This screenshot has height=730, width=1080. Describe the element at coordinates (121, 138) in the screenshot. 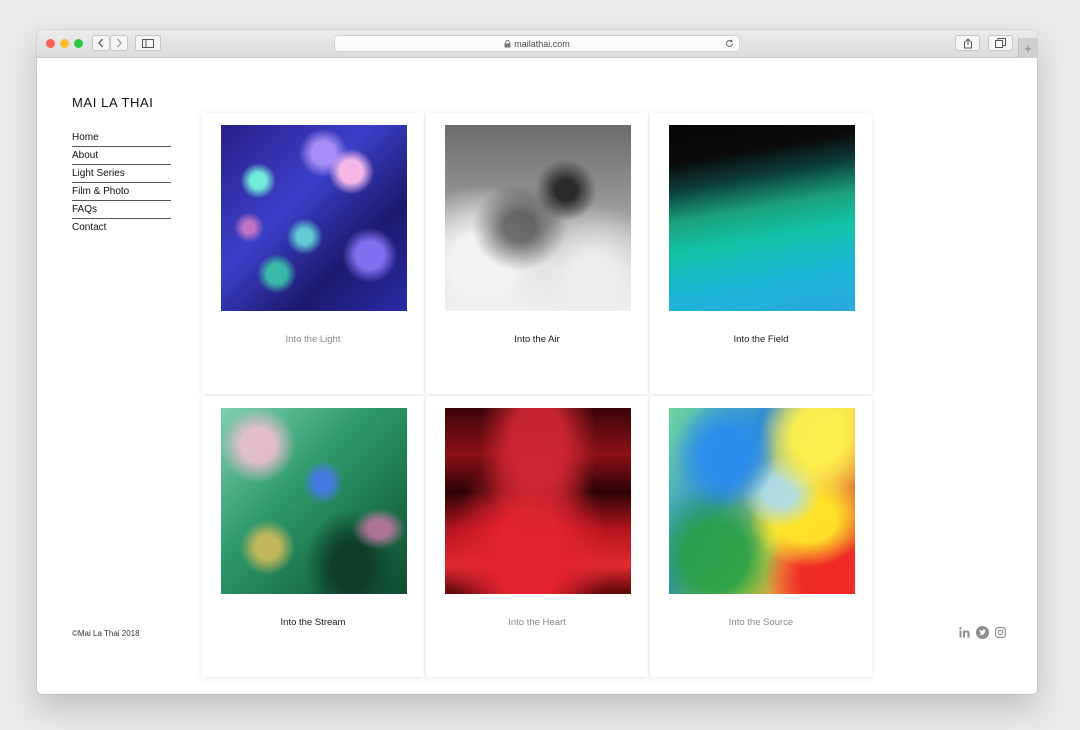

I see `nav-item-home: Home` at that location.